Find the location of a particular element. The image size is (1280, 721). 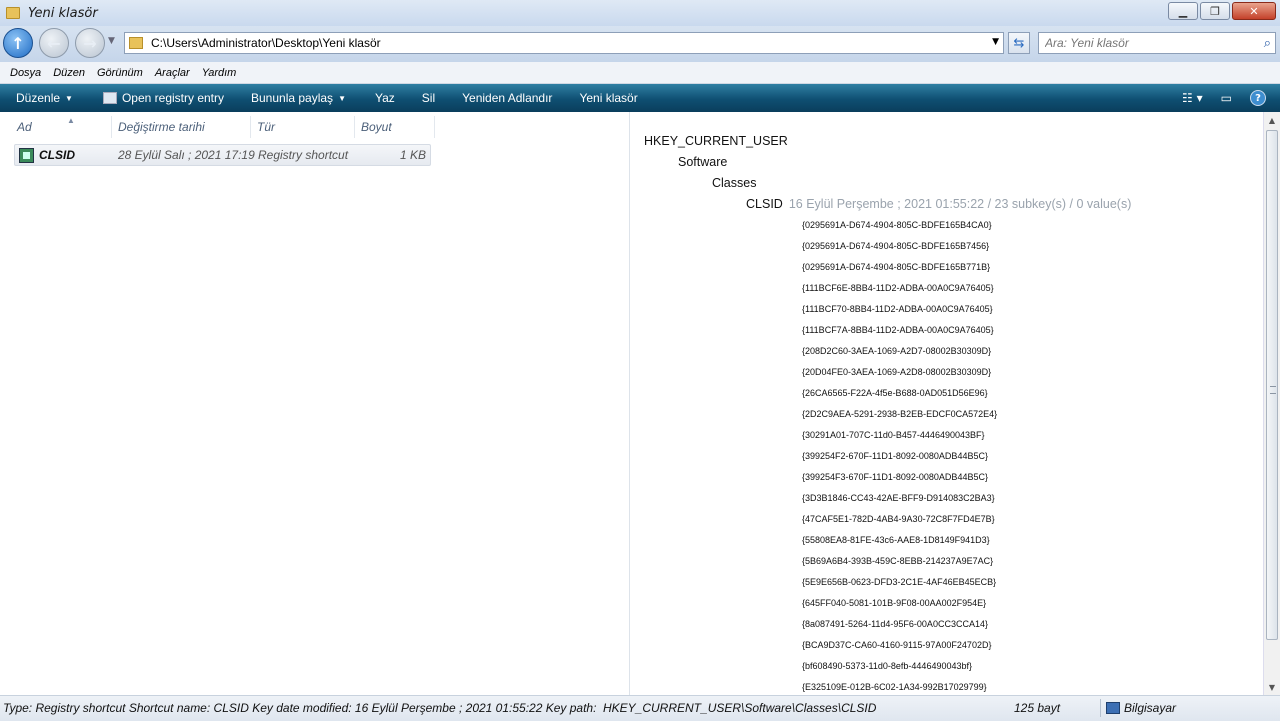

share-button: Bununla paylaş ▼ is located at coordinates (298, 98).